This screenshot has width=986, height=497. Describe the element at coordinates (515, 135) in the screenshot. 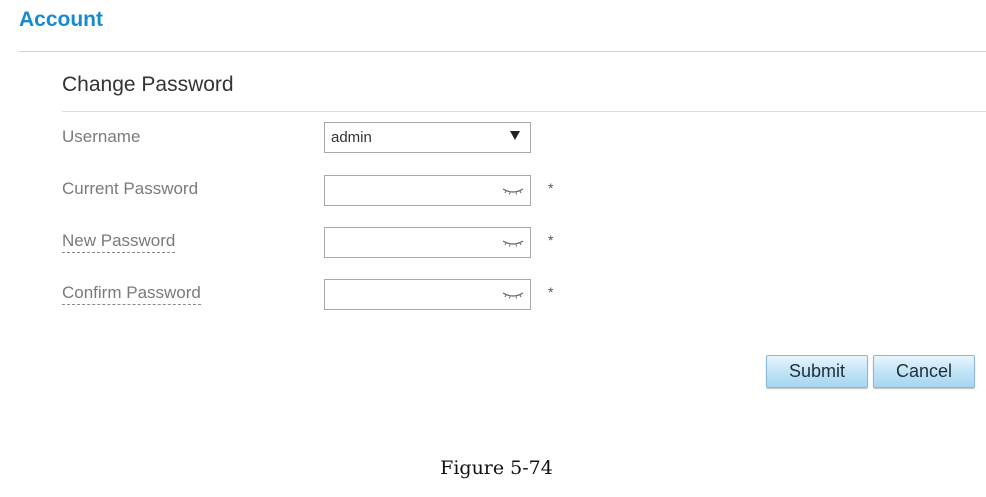

I see `chevron-down-icon` at that location.